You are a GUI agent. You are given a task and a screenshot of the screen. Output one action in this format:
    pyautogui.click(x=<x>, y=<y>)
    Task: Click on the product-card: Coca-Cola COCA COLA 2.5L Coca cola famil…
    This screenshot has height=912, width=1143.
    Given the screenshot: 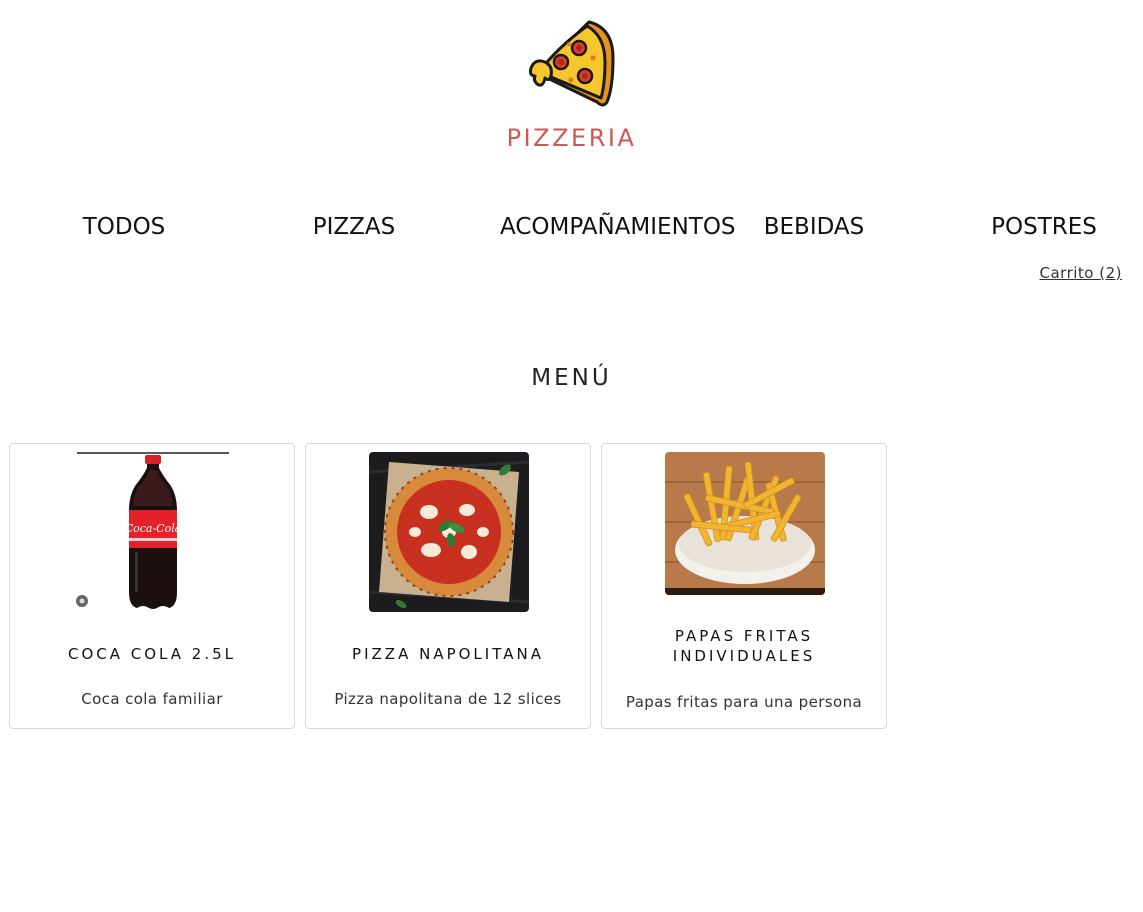 What is the action you would take?
    pyautogui.click(x=152, y=586)
    